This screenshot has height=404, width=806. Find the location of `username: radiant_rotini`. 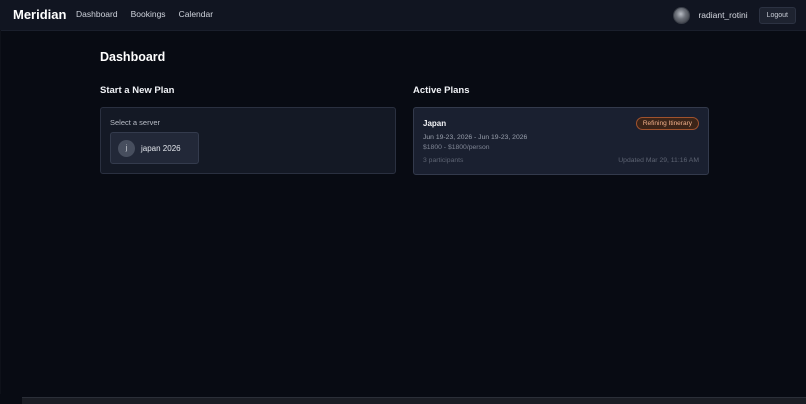

username: radiant_rotini is located at coordinates (723, 15).